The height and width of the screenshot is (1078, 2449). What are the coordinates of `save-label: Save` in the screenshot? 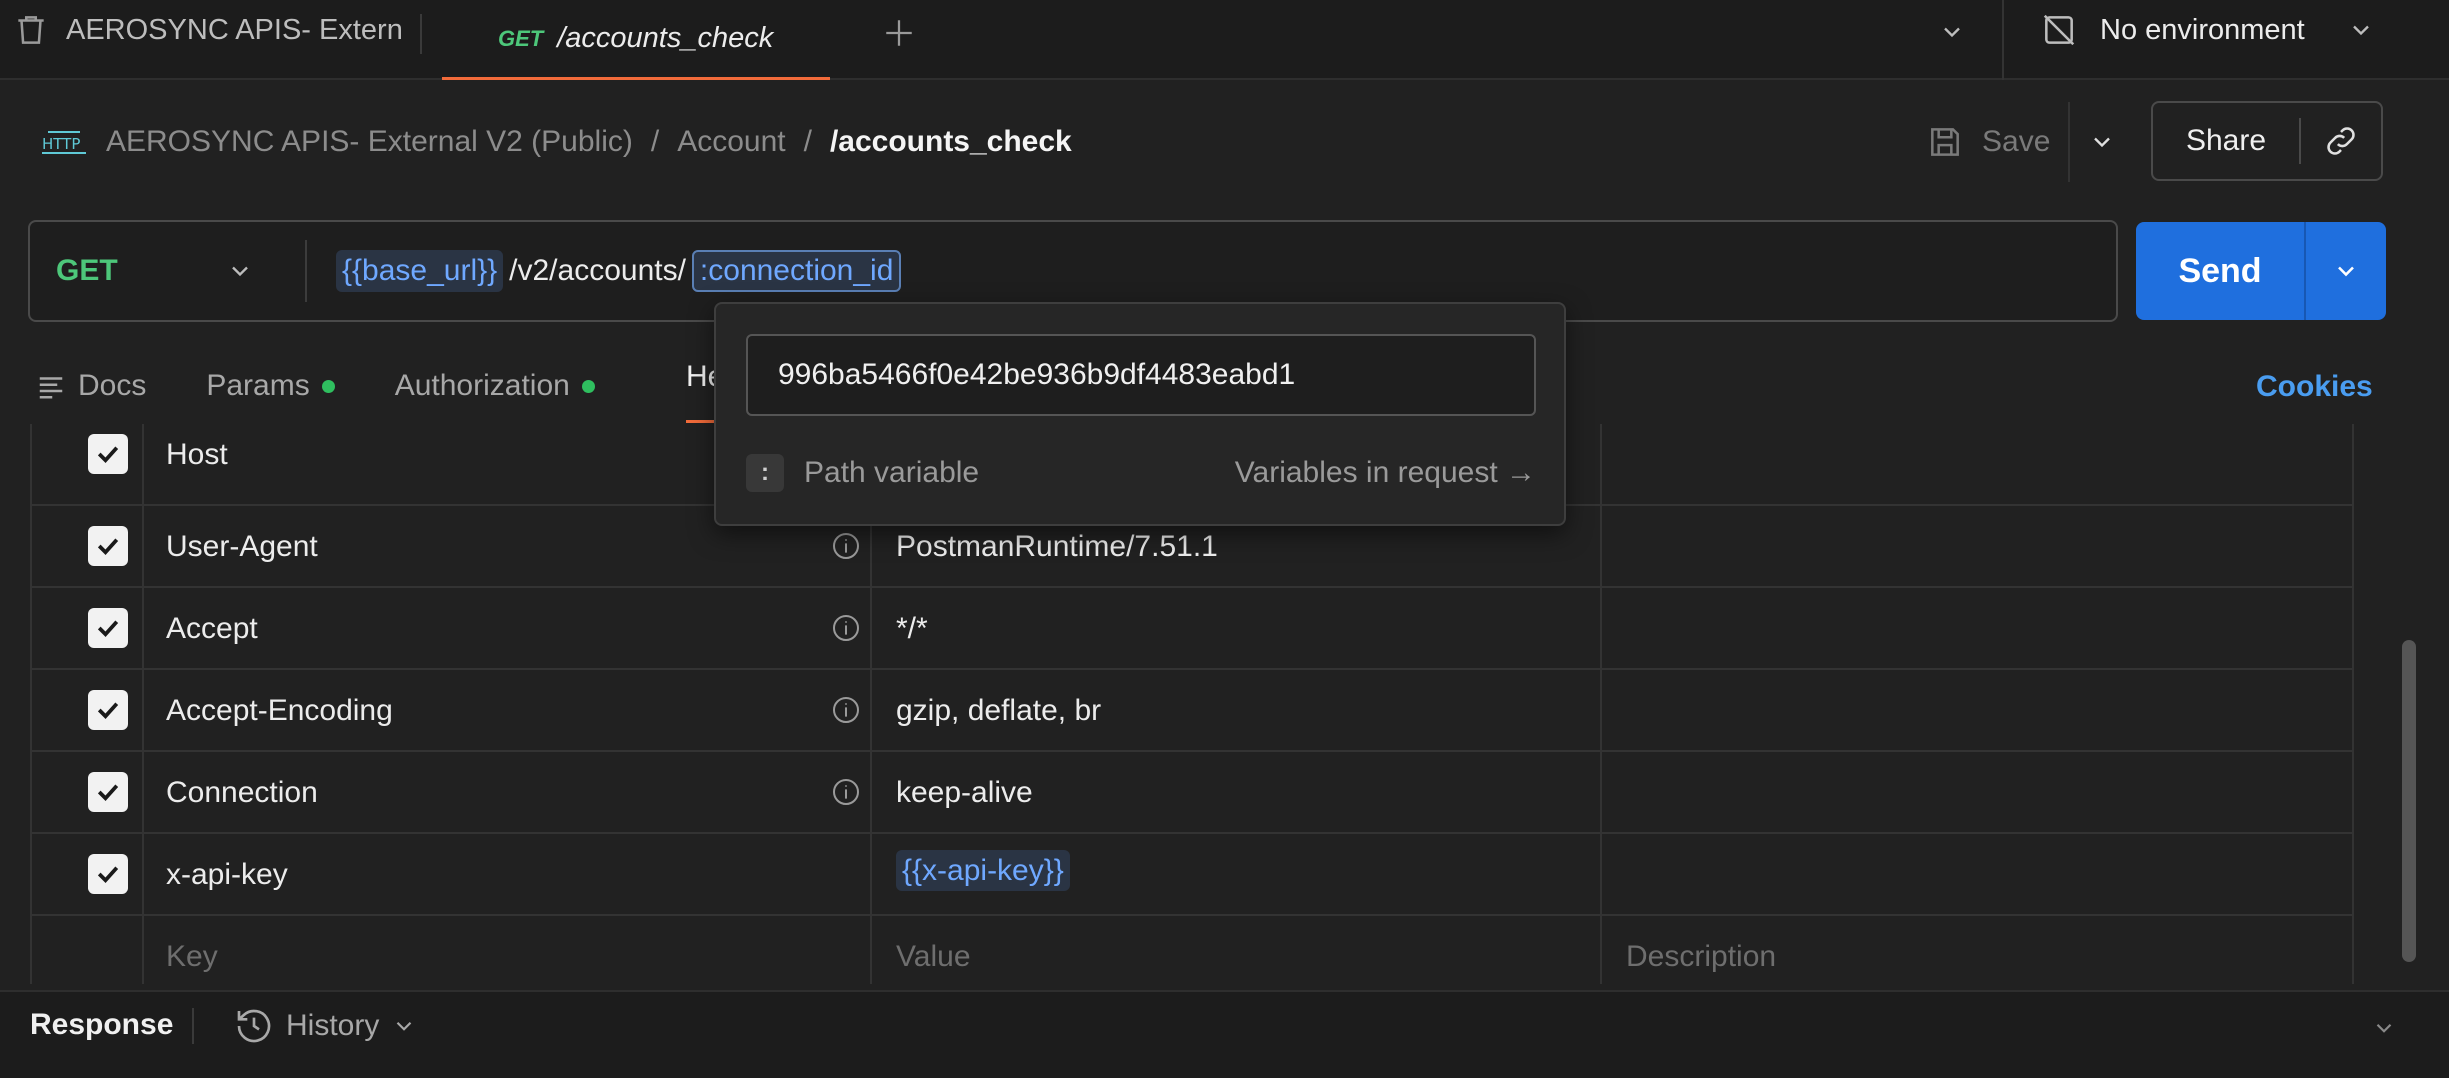 It's located at (2016, 141).